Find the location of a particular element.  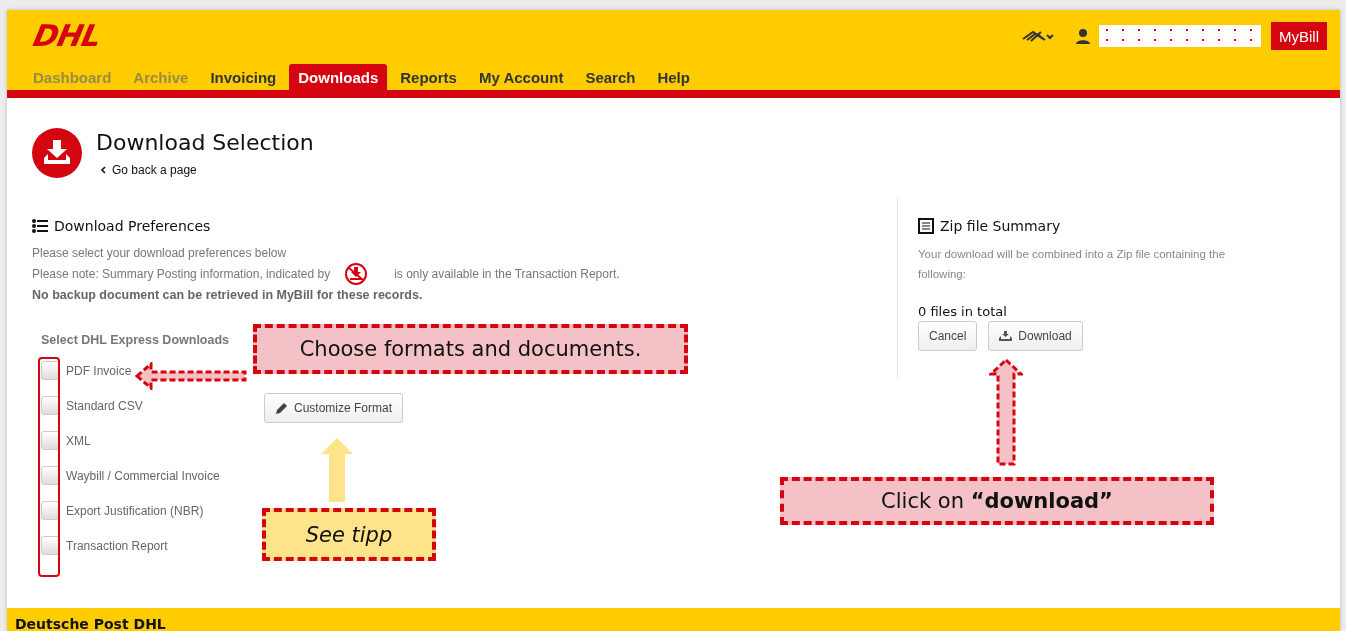

user-name-field is located at coordinates (1180, 36).